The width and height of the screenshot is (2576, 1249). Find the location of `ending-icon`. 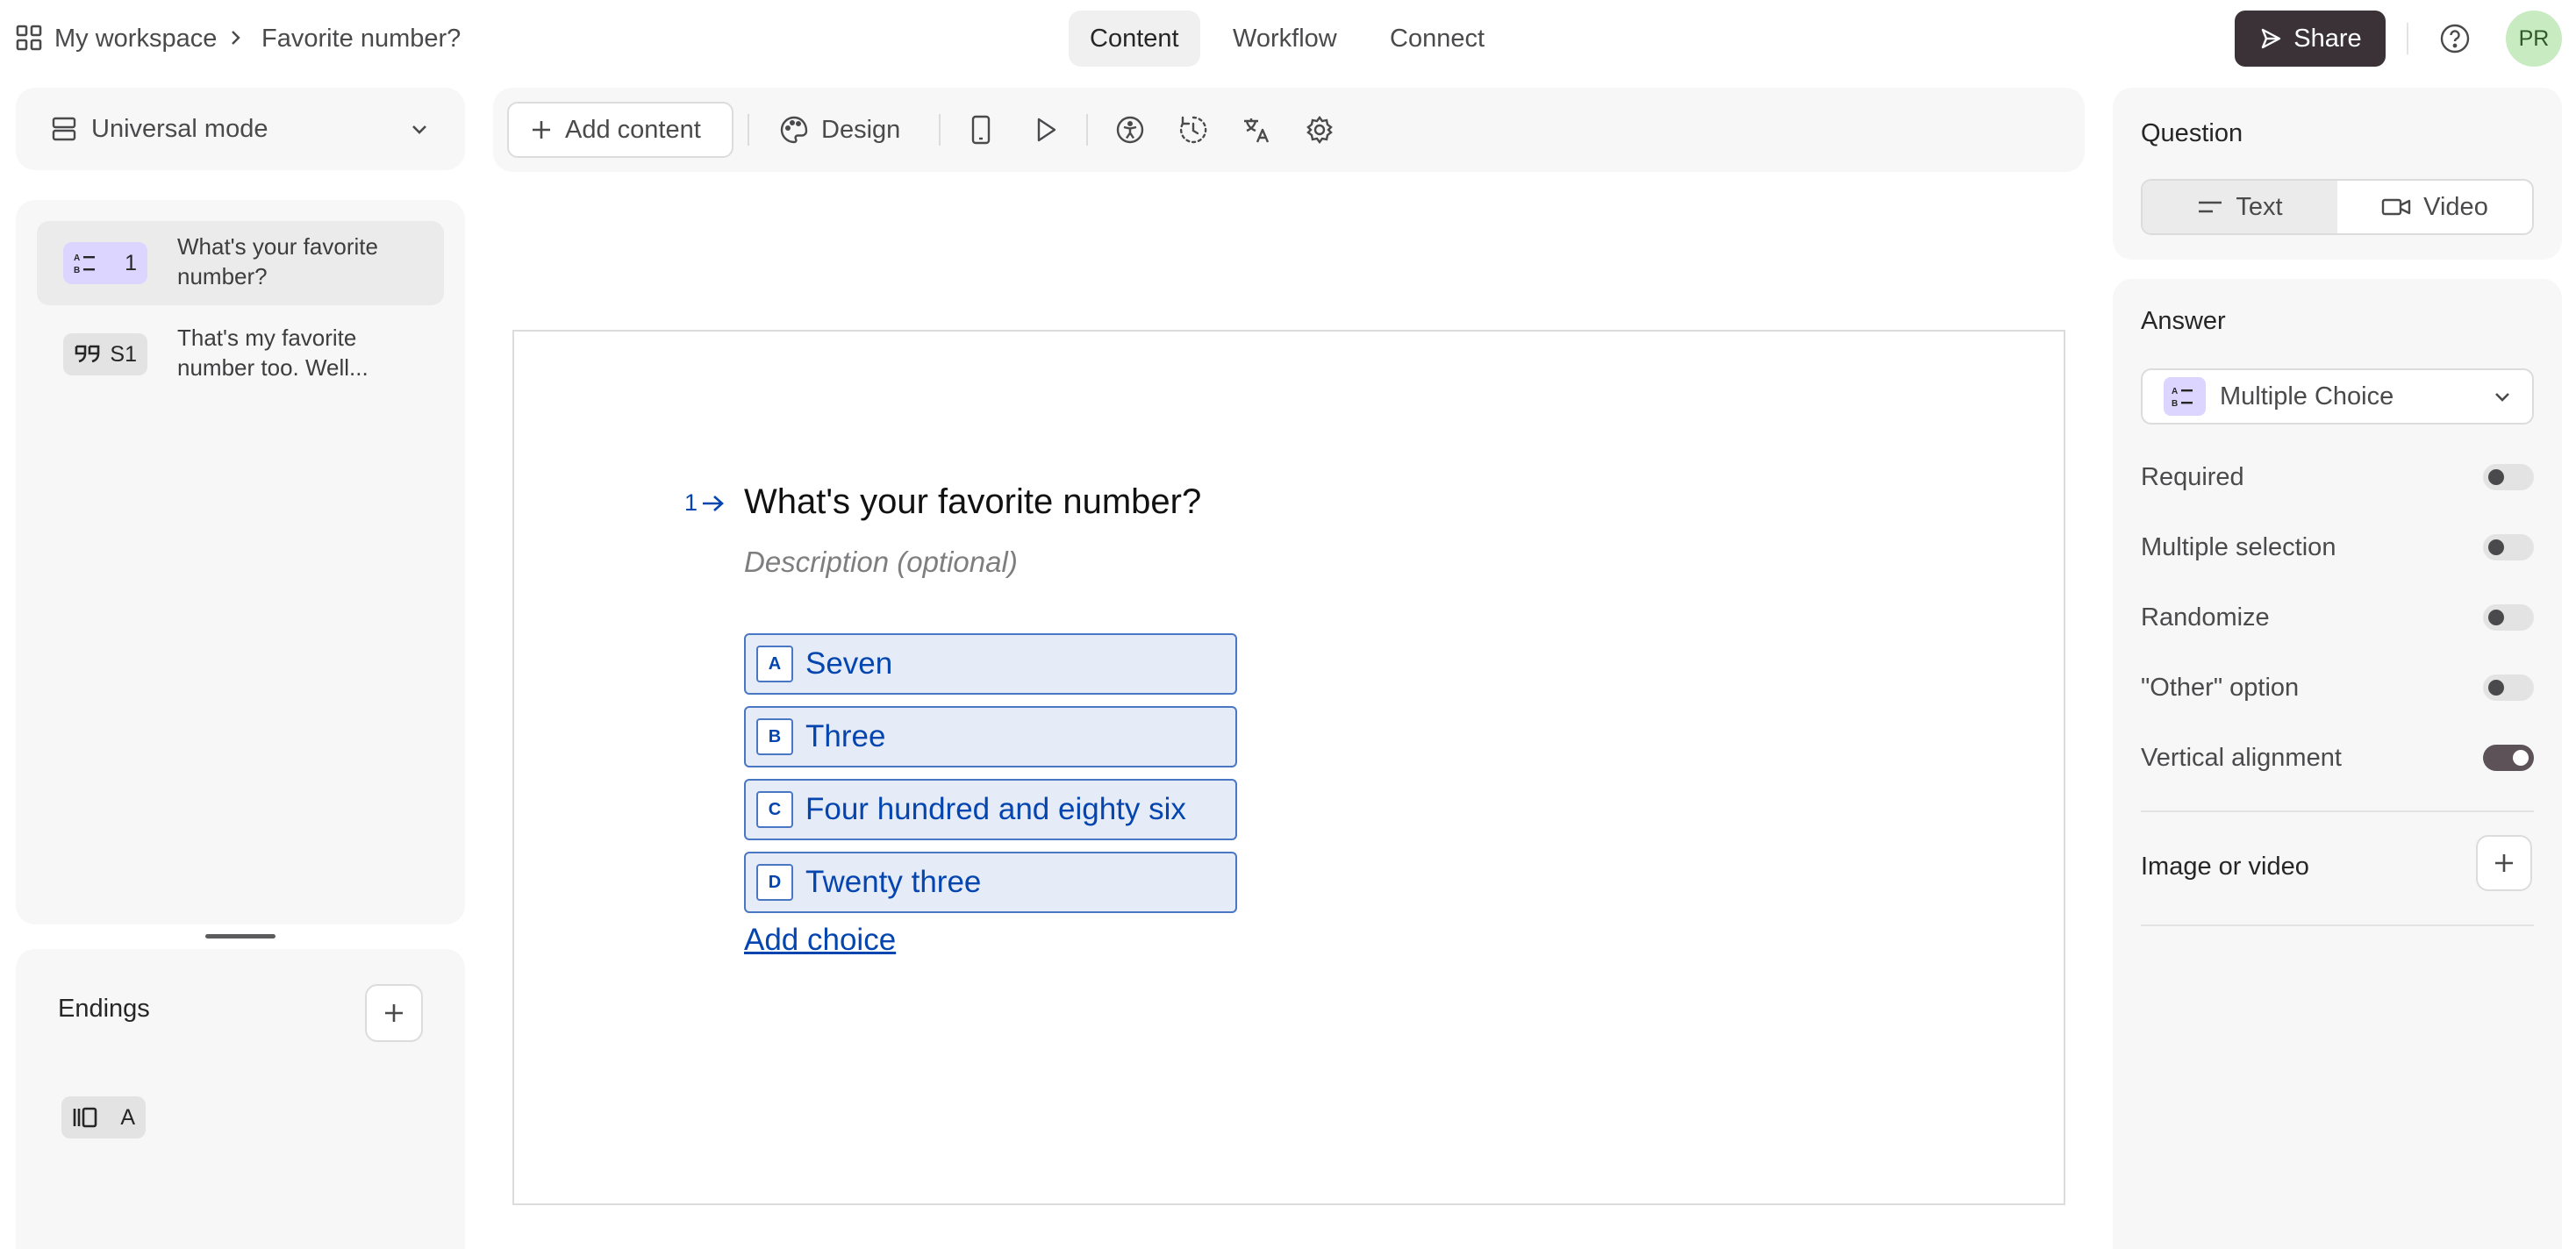

ending-icon is located at coordinates (85, 1117).